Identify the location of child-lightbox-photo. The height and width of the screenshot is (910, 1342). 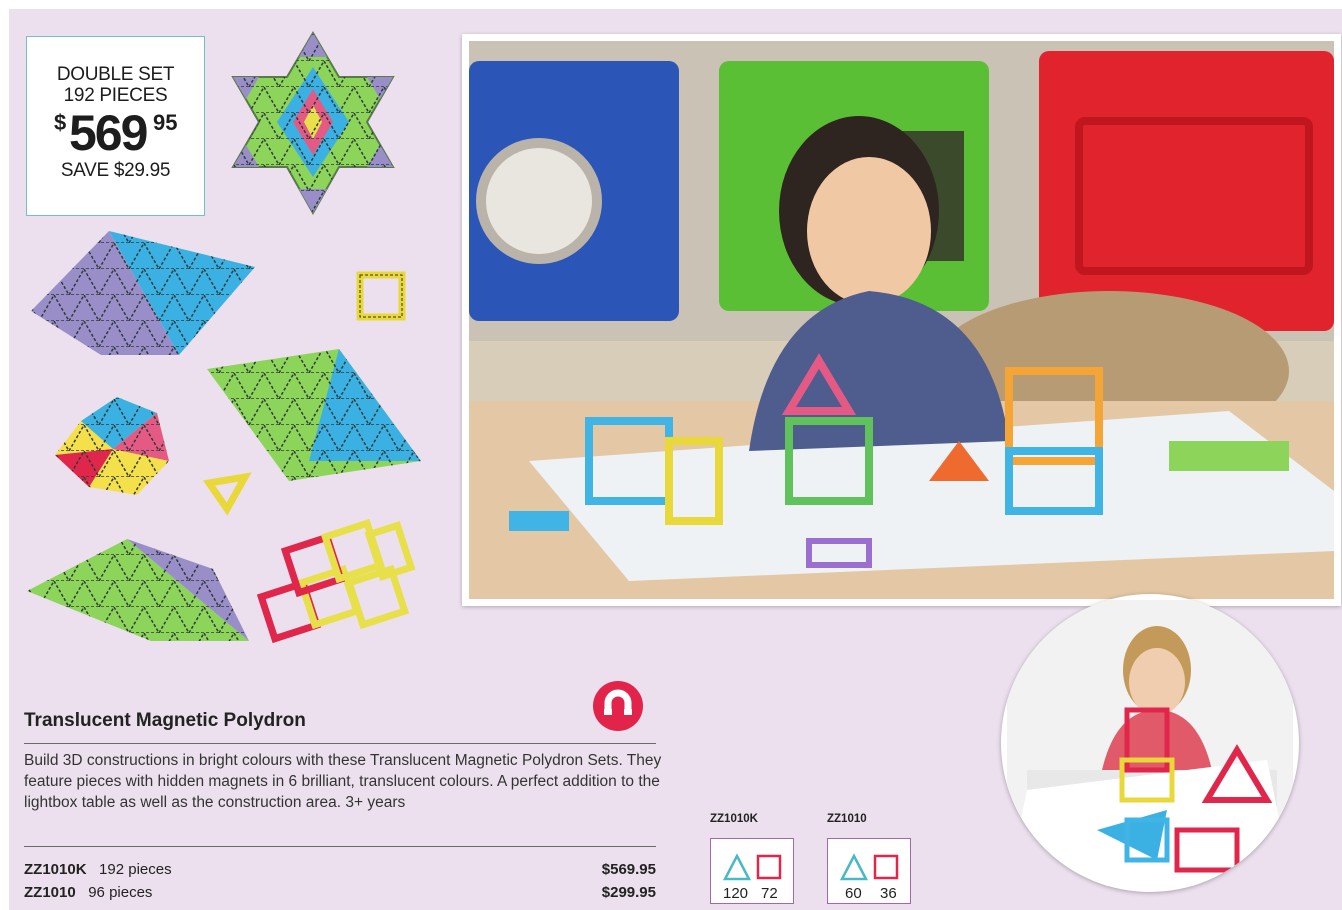
(1150, 743).